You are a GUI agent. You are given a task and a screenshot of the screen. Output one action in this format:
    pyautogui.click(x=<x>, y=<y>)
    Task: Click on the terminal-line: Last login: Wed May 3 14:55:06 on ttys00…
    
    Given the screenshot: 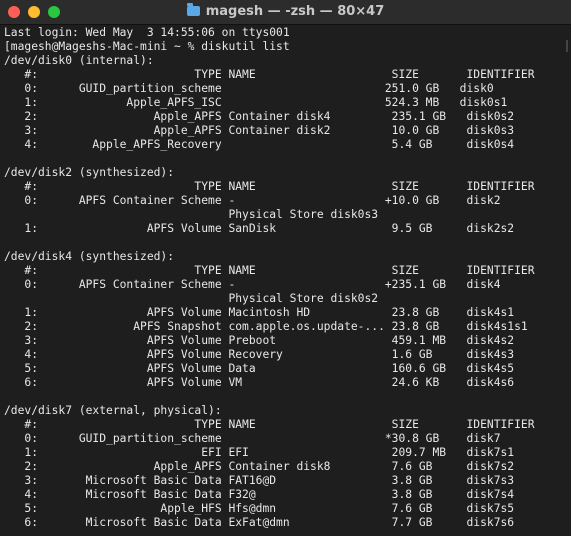 What is the action you would take?
    pyautogui.click(x=147, y=32)
    